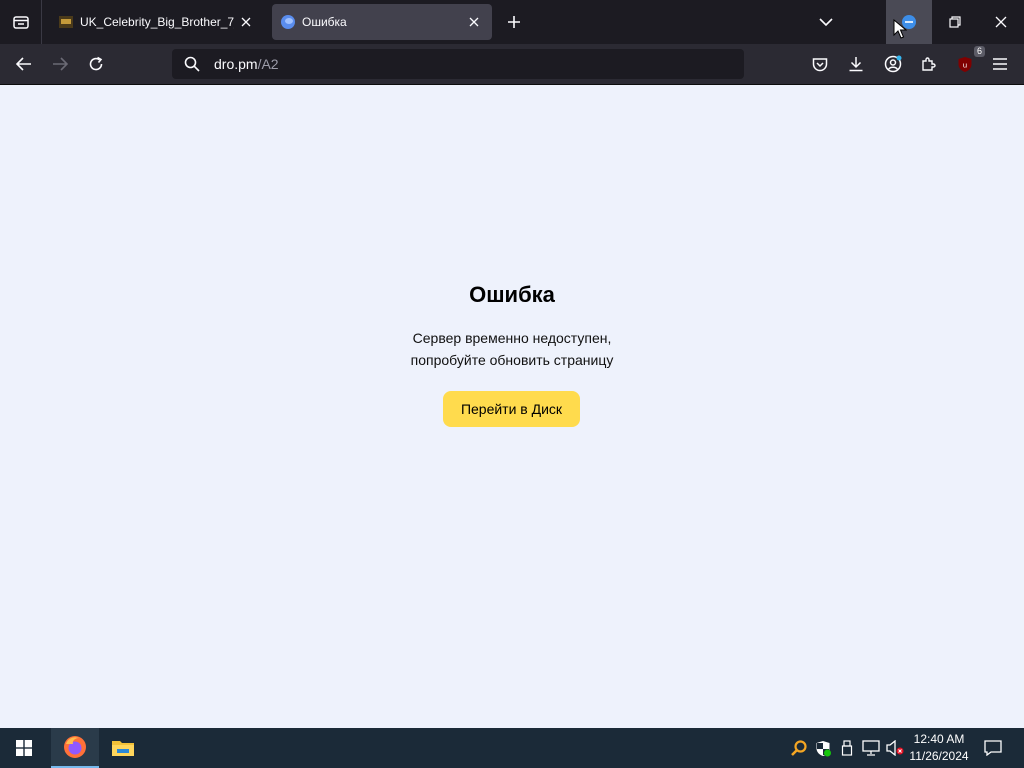 This screenshot has width=1024, height=768. I want to click on clock-date: 11/26/2024, so click(939, 756).